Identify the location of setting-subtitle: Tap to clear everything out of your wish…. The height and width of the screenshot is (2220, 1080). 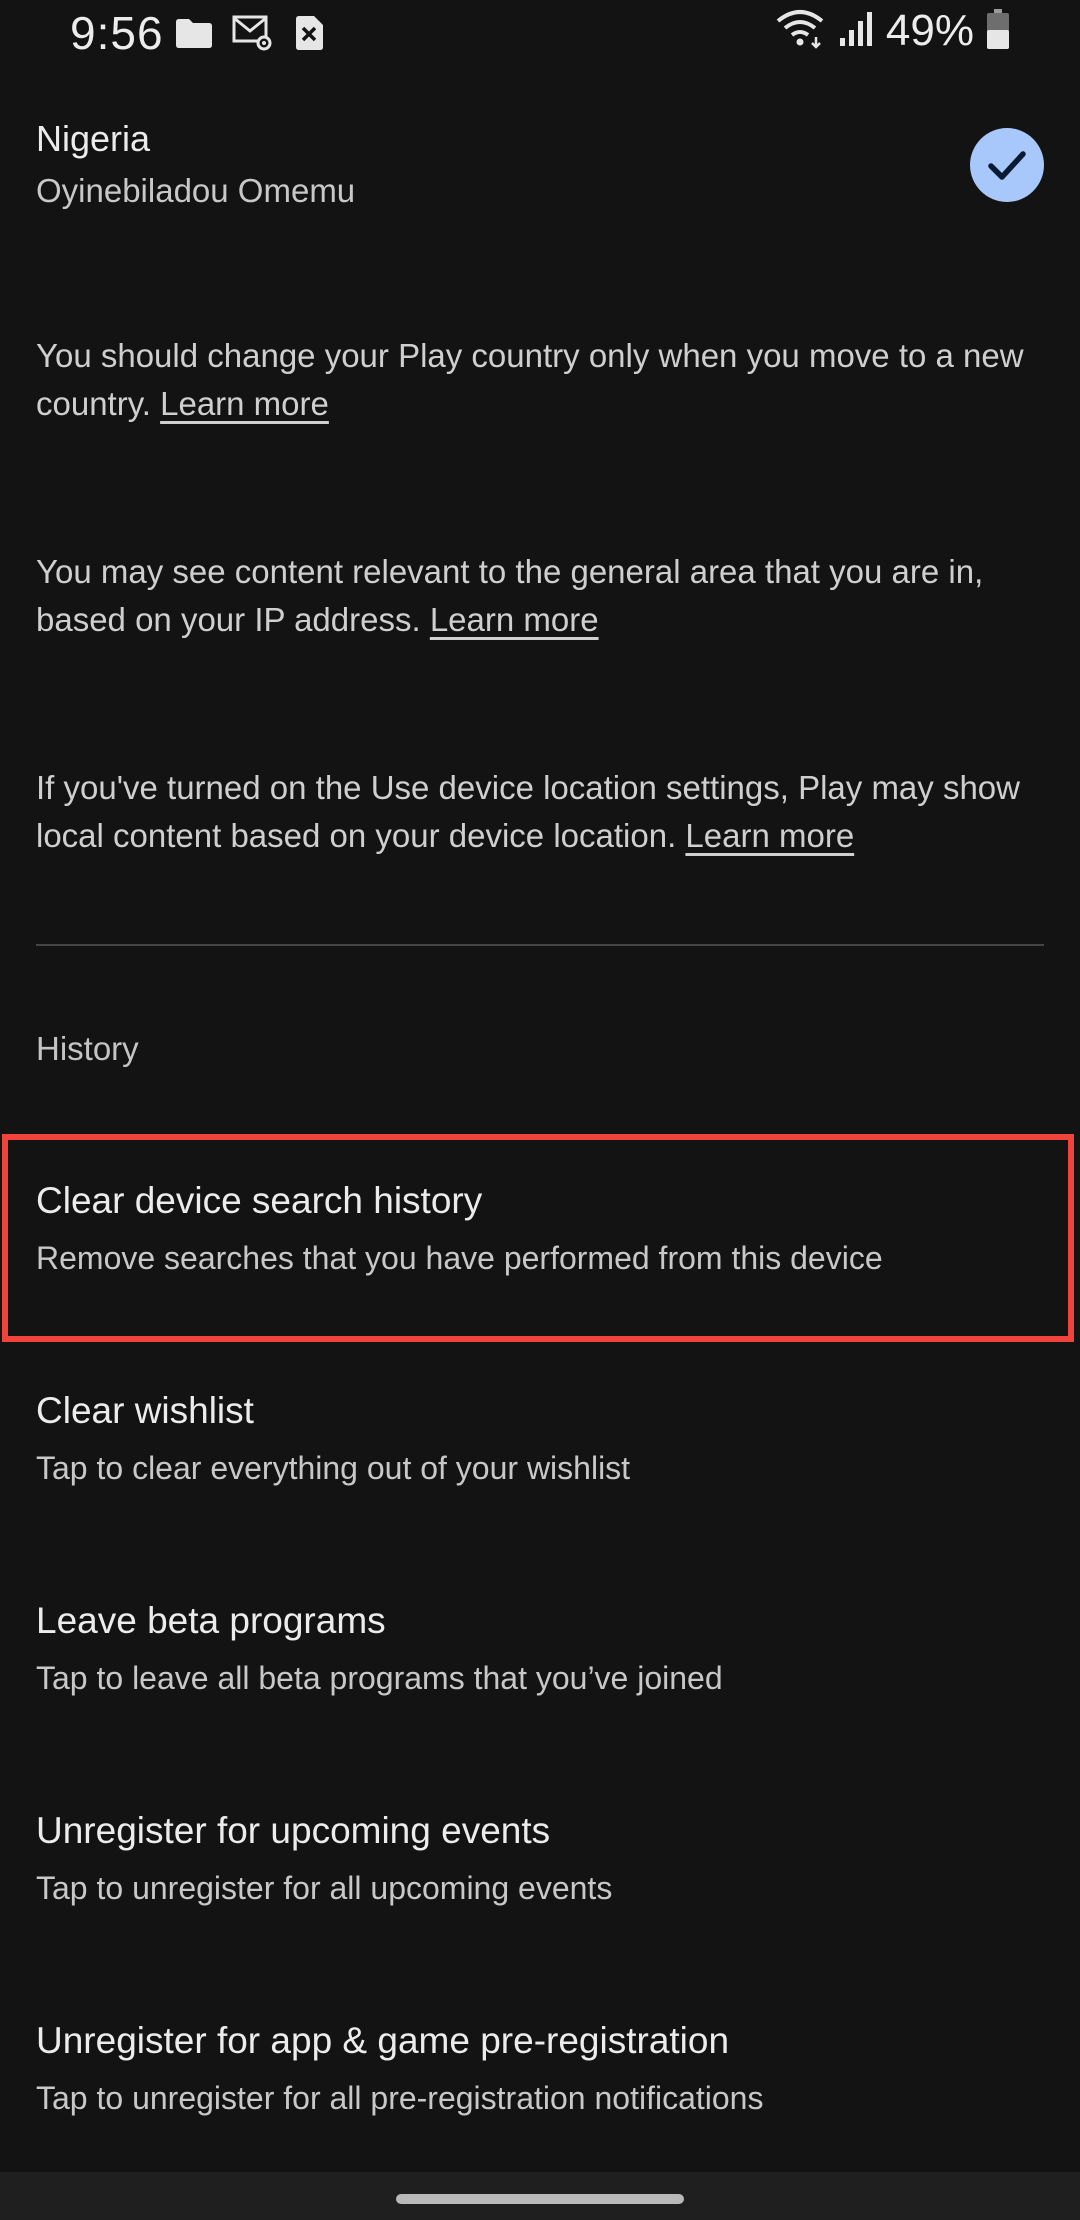
(333, 1468).